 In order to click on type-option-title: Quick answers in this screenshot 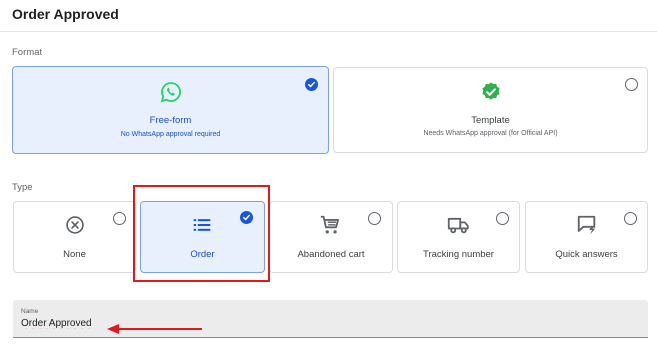, I will do `click(586, 254)`.